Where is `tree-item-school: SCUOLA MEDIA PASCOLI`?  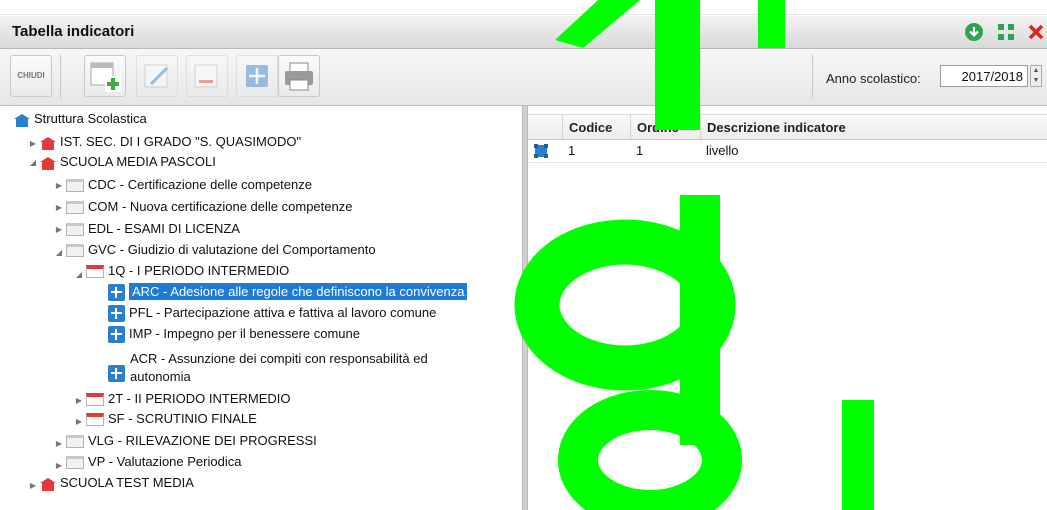
tree-item-school: SCUOLA MEDIA PASCOLI is located at coordinates (128, 162).